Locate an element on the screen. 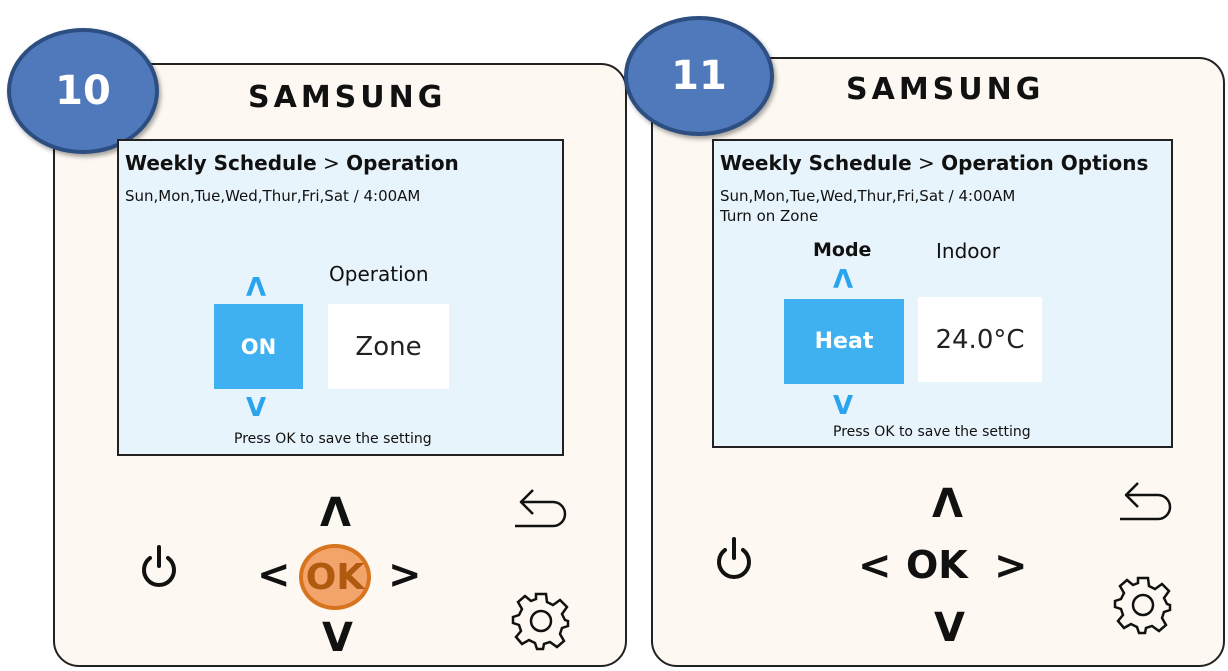 This screenshot has height=671, width=1228. operation-mode-field: Zone is located at coordinates (388, 346).